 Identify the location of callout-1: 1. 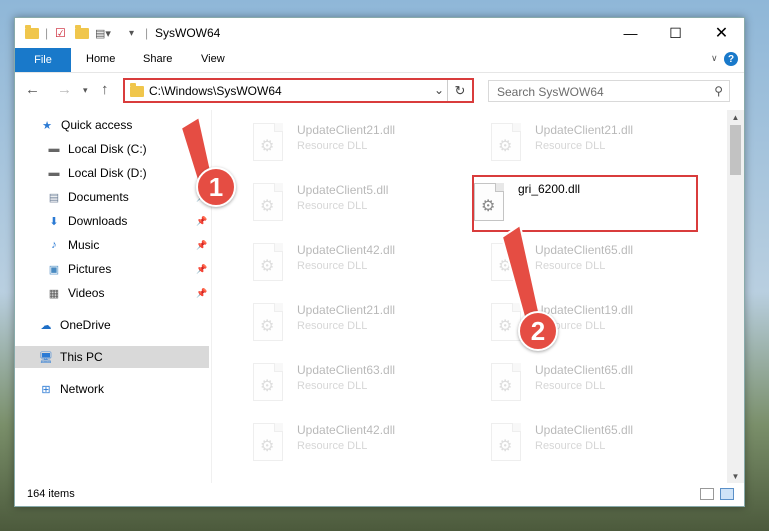
(216, 187).